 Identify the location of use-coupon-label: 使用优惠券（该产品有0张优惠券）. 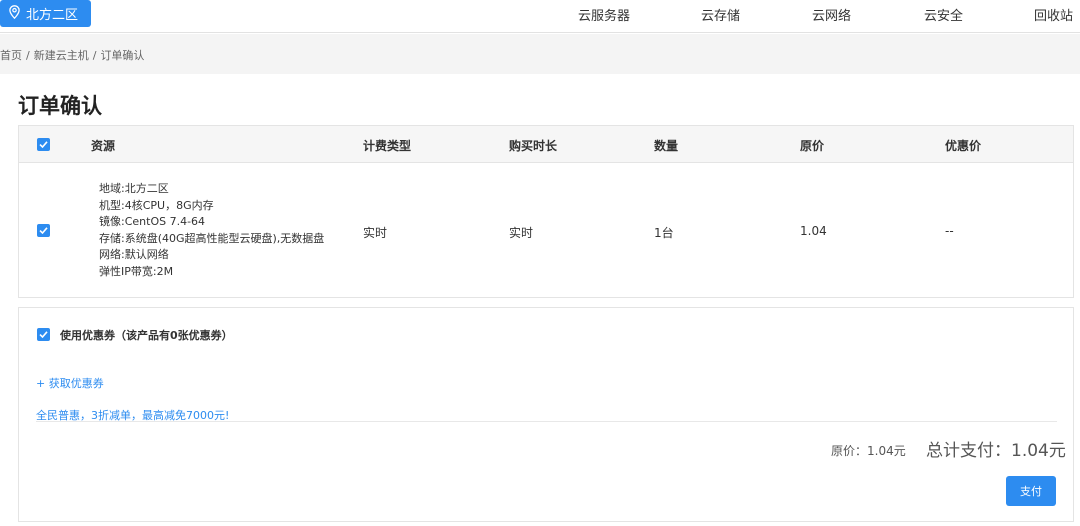
(146, 335).